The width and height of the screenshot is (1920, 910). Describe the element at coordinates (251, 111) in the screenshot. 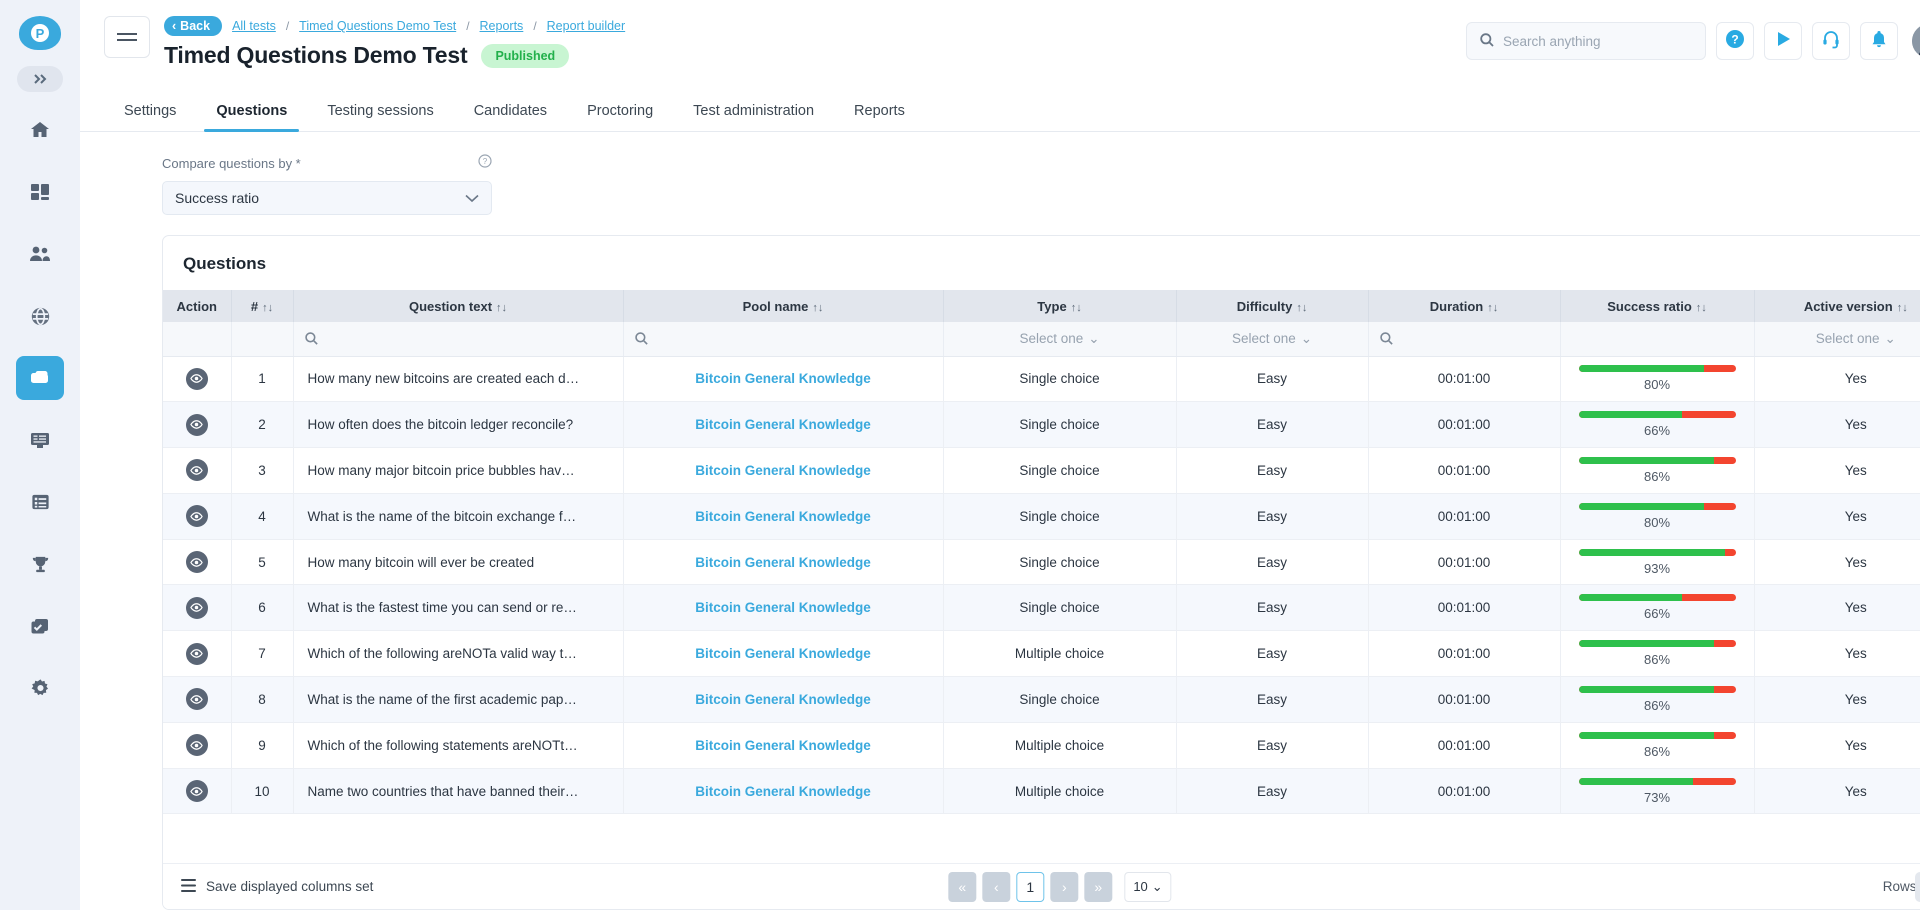

I see `tab-questions: Questions` at that location.